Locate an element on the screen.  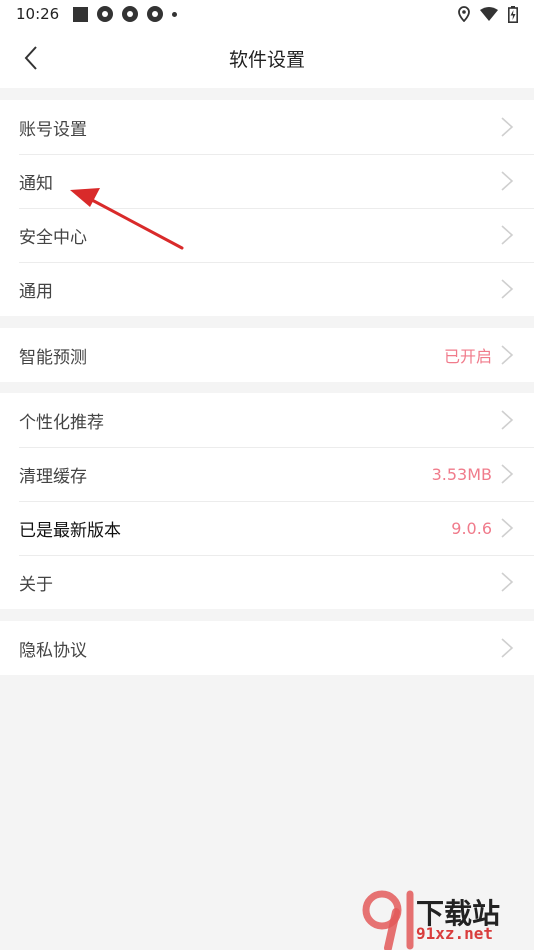
battery-icon is located at coordinates (513, 14).